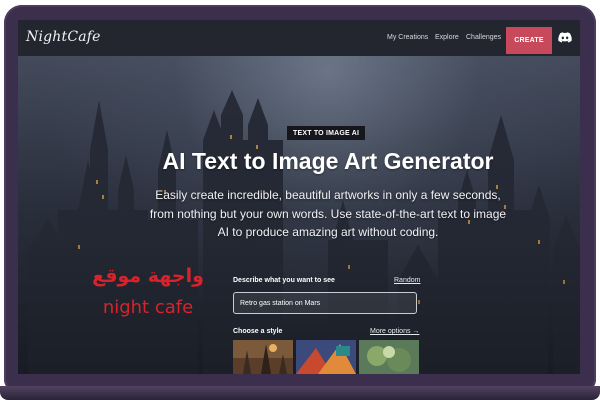  I want to click on prompt-label: Describe what you want to see, so click(284, 280).